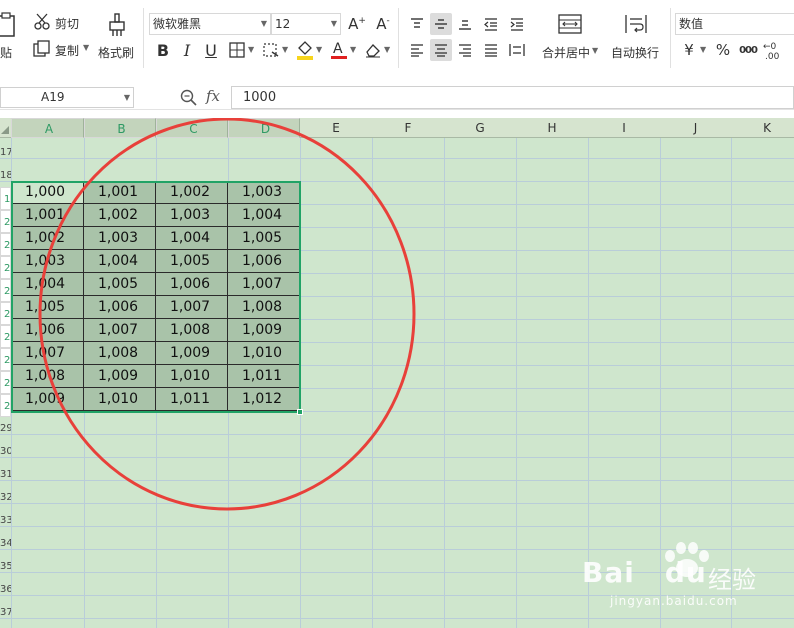 Image resolution: width=794 pixels, height=628 pixels. I want to click on increase-decimal-button: ←0.00, so click(773, 50).